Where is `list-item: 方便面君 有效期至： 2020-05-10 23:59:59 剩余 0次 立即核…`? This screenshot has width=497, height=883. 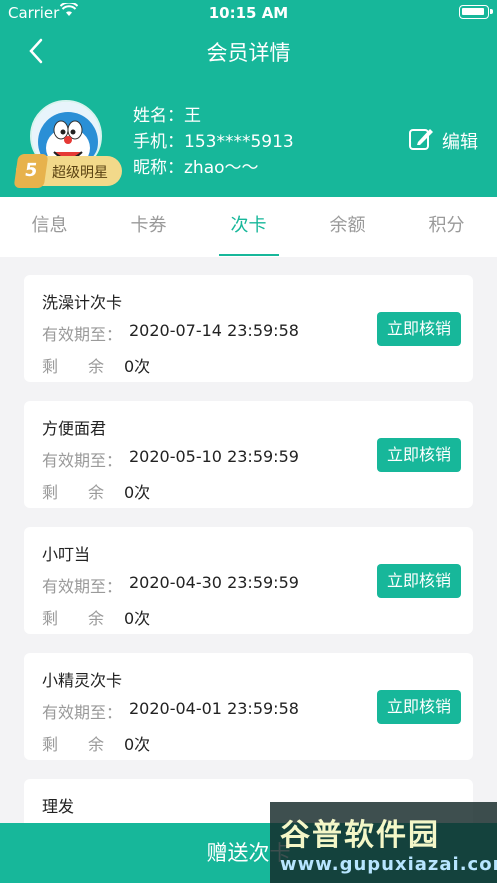 list-item: 方便面君 有效期至： 2020-05-10 23:59:59 剩余 0次 立即核… is located at coordinates (248, 454).